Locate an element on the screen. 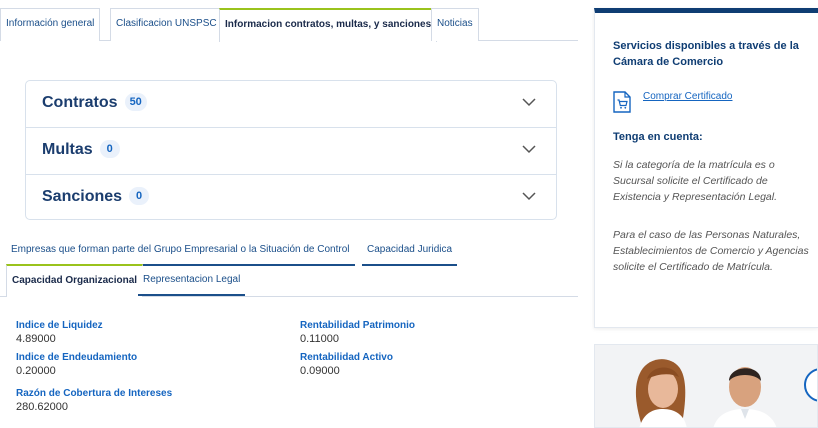 Image resolution: width=818 pixels, height=428 pixels. people-photo-illustration is located at coordinates (706, 386).